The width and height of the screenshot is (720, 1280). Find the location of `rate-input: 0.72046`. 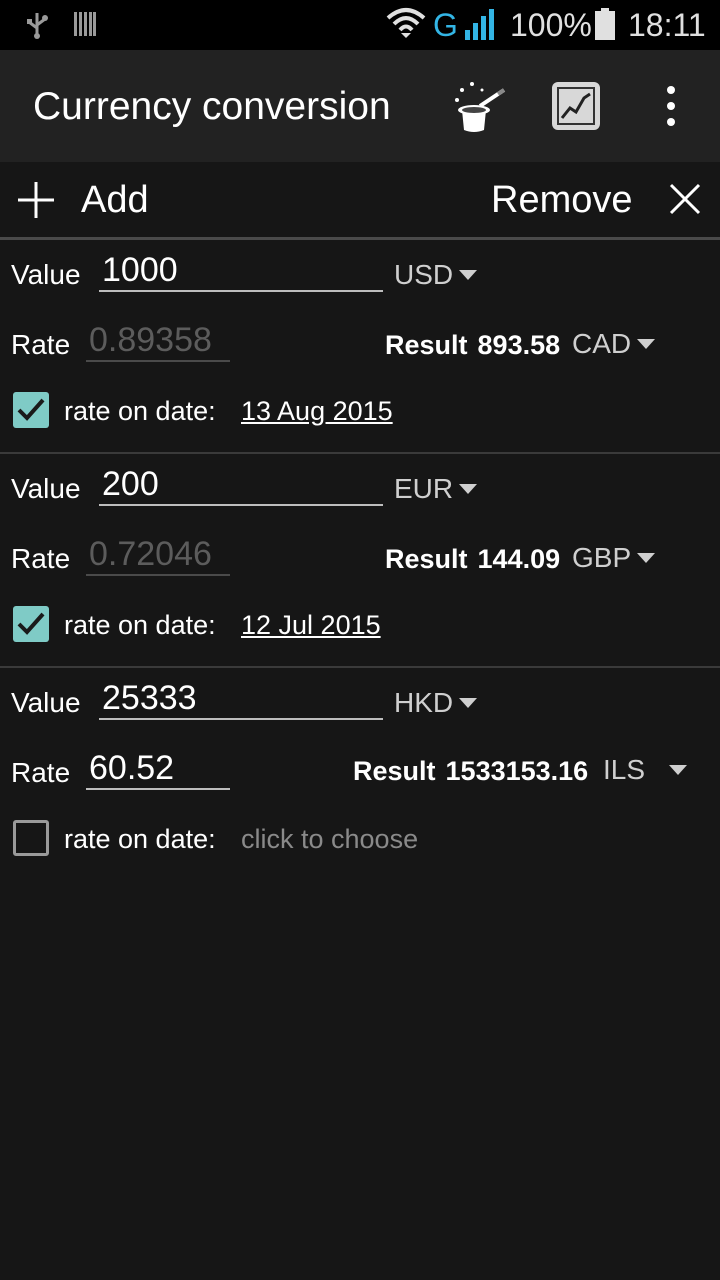

rate-input: 0.72046 is located at coordinates (158, 552).